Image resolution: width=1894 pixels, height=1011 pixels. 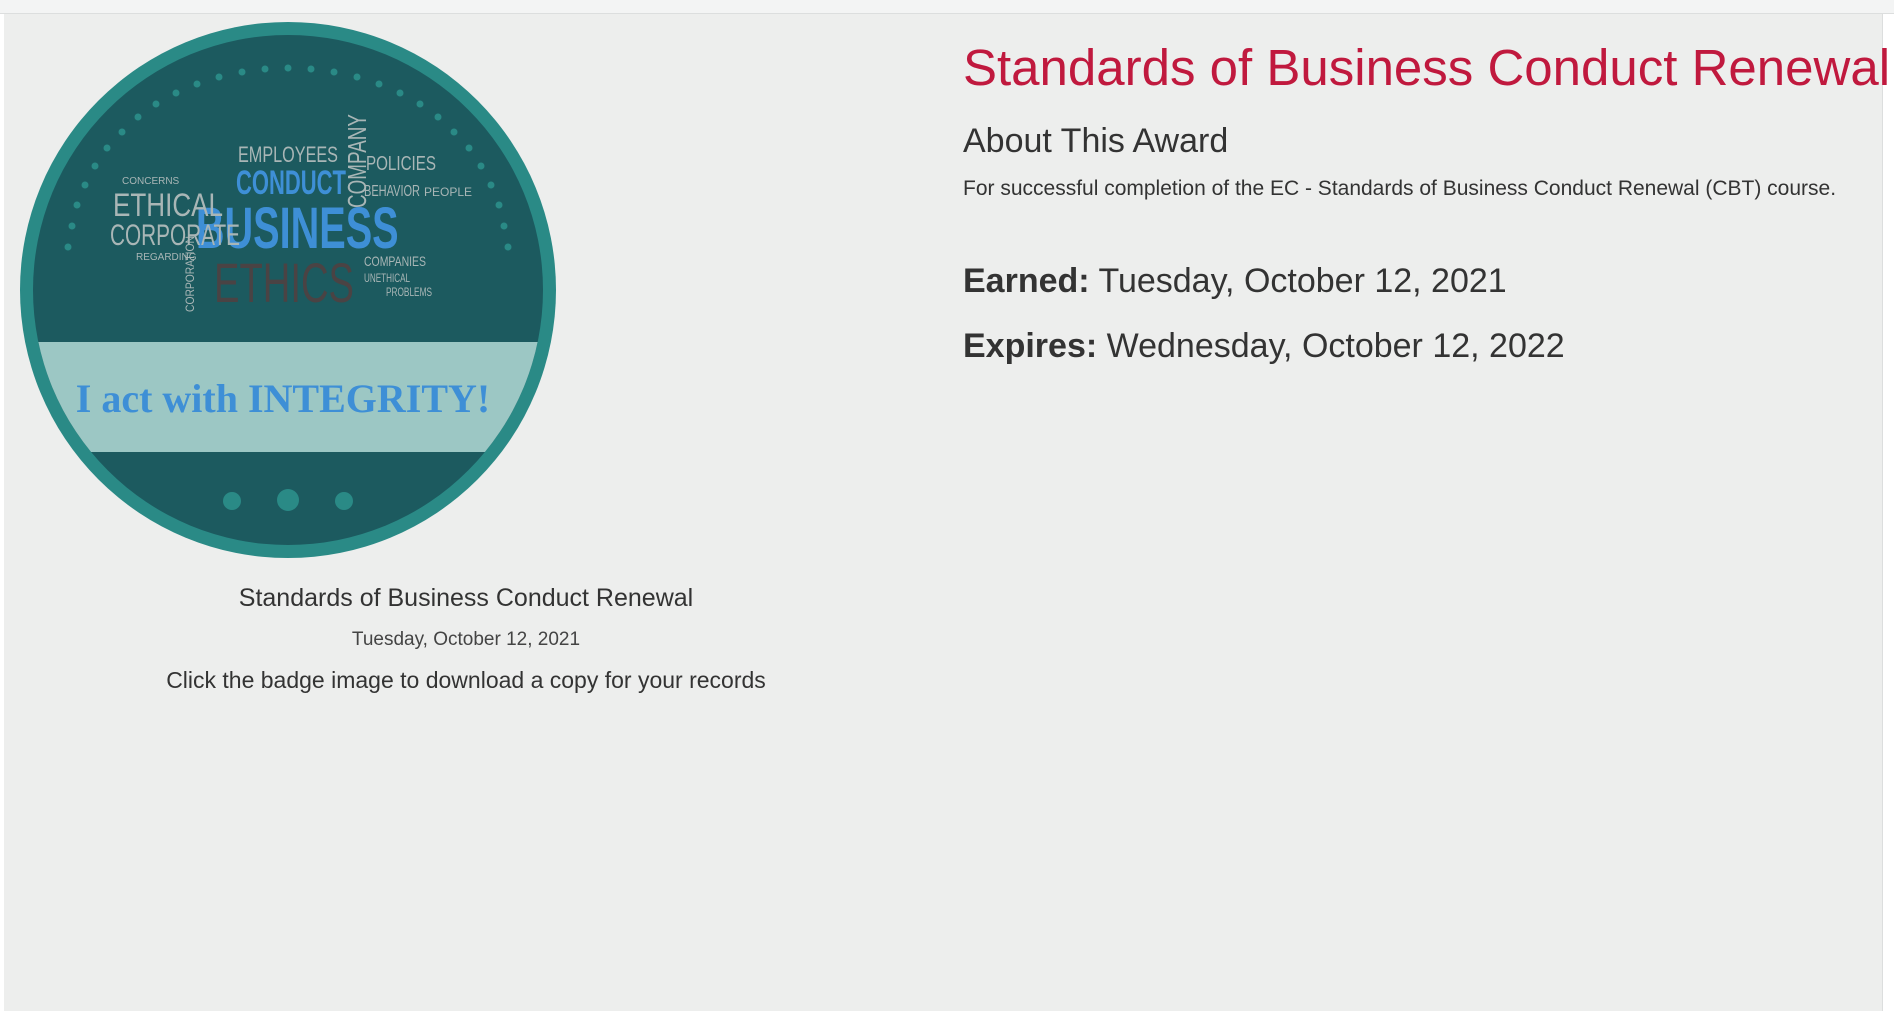 What do you see at coordinates (1030, 346) in the screenshot?
I see `expires-label: Expires:` at bounding box center [1030, 346].